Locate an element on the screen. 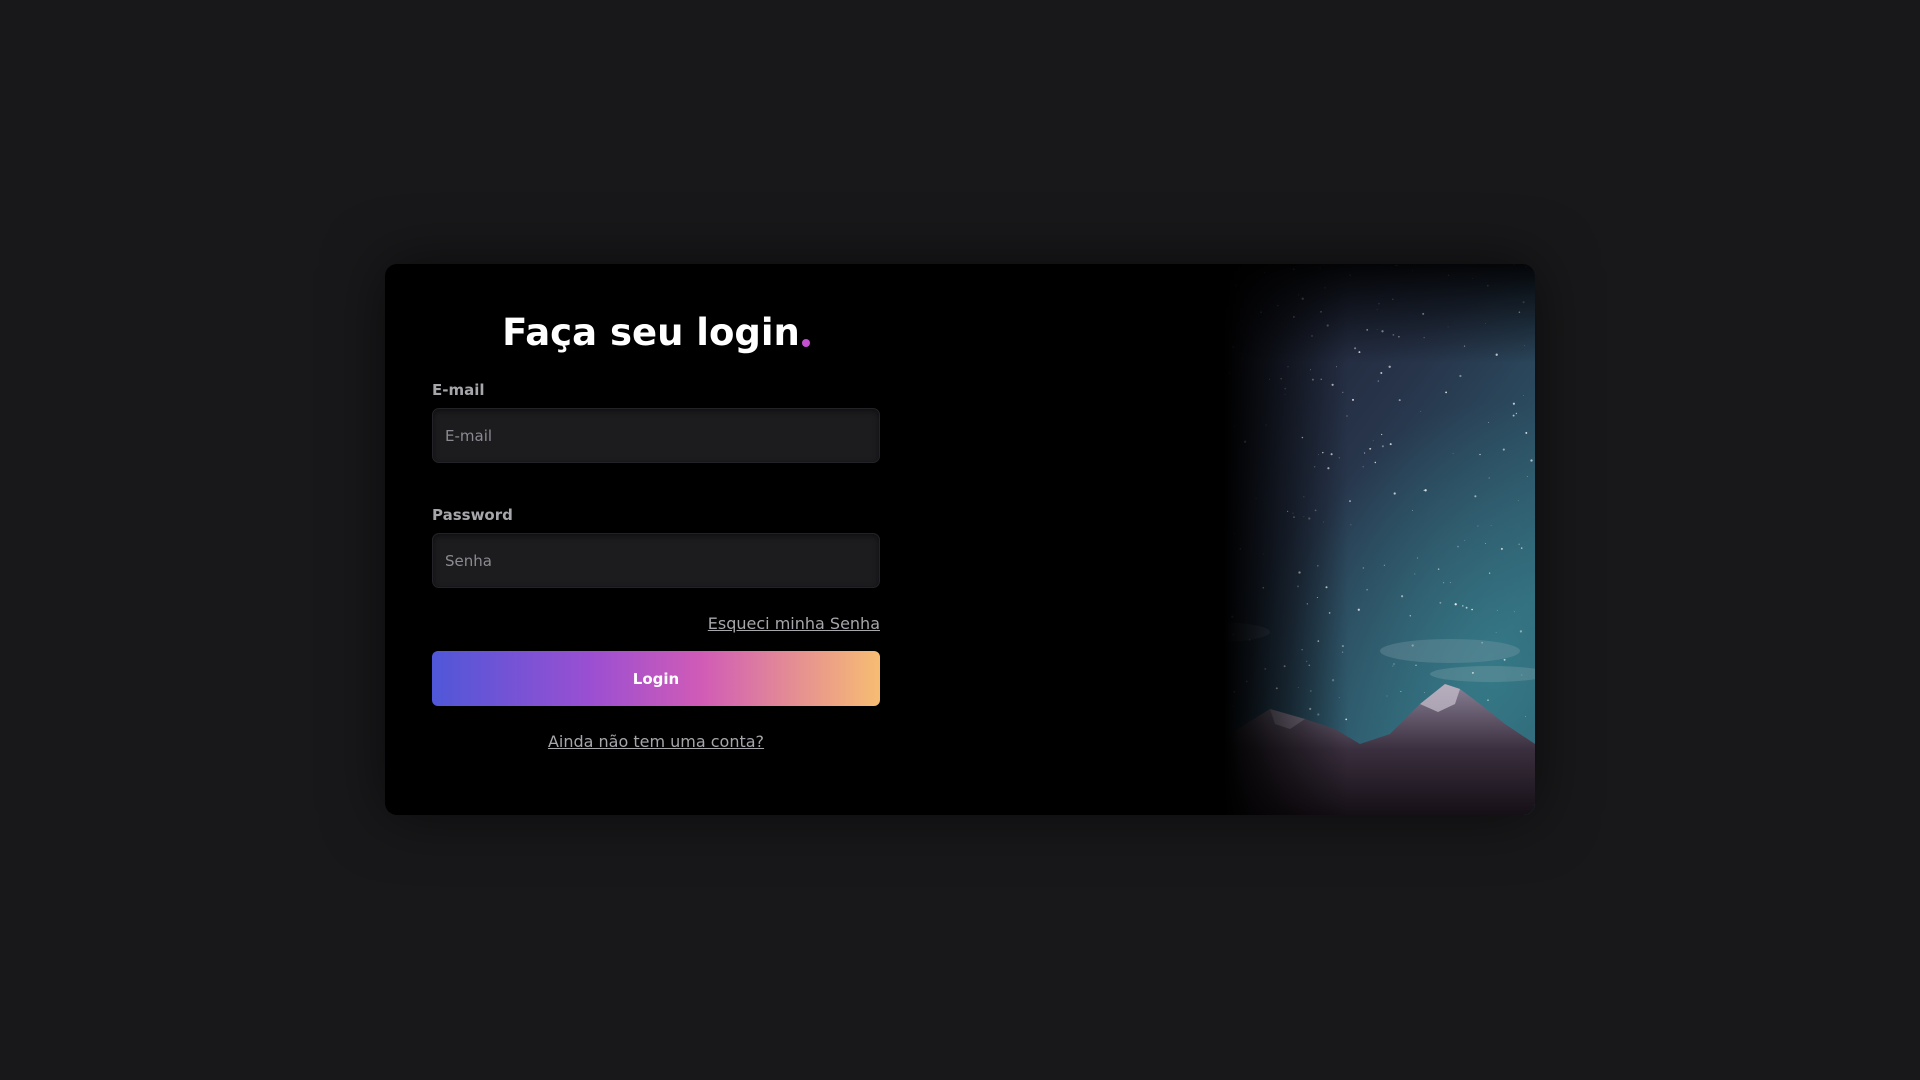 This screenshot has height=1080, width=1920. starry-mountain-illustration is located at coordinates (1327, 539).